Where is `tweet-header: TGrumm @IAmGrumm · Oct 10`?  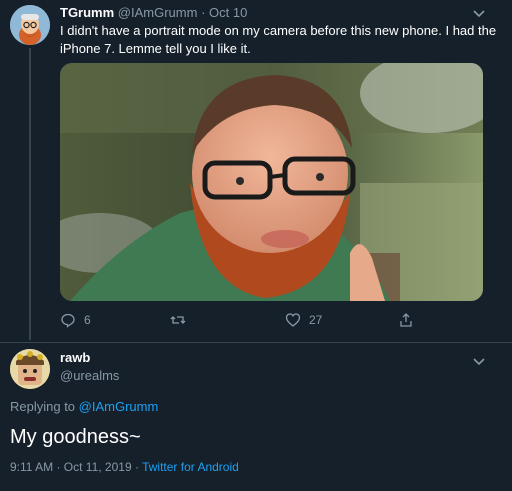
tweet-header: TGrumm @IAmGrumm · Oct 10 is located at coordinates (153, 13).